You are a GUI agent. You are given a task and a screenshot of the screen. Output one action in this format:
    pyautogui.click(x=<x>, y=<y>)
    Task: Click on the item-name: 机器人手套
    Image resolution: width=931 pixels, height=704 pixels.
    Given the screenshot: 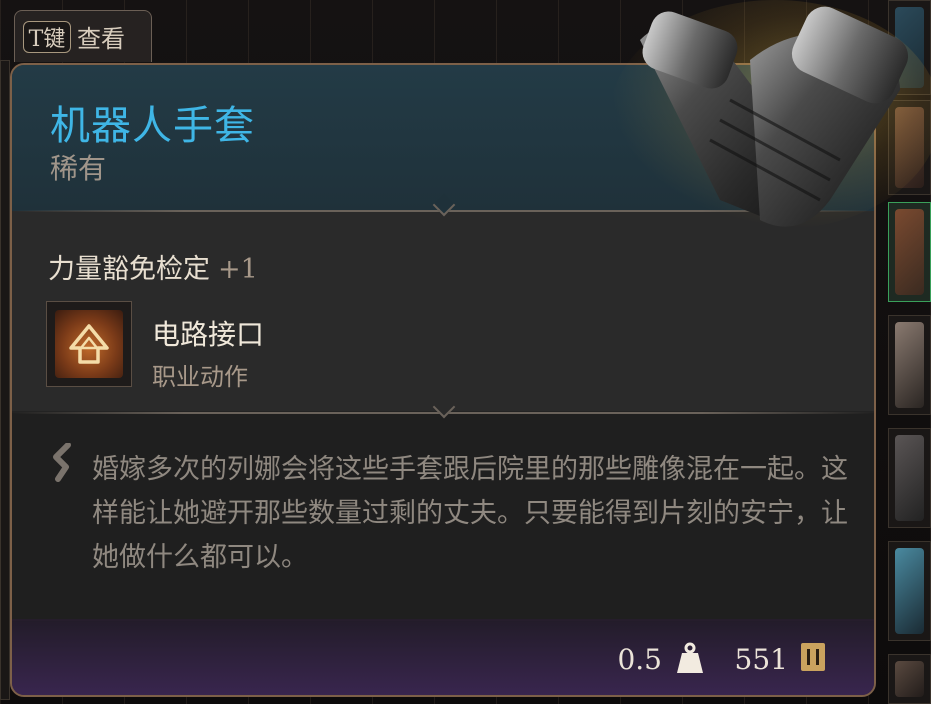 What is the action you would take?
    pyautogui.click(x=152, y=126)
    